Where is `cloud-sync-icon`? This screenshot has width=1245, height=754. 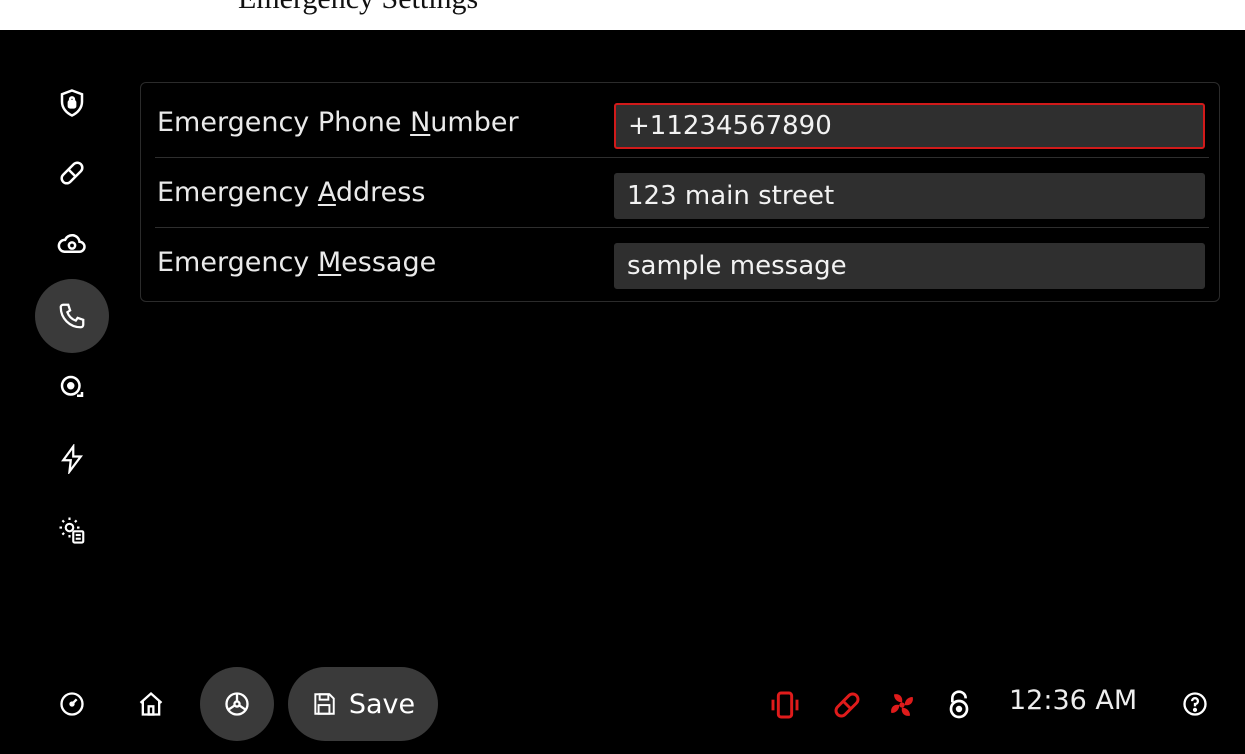
cloud-sync-icon is located at coordinates (71, 243).